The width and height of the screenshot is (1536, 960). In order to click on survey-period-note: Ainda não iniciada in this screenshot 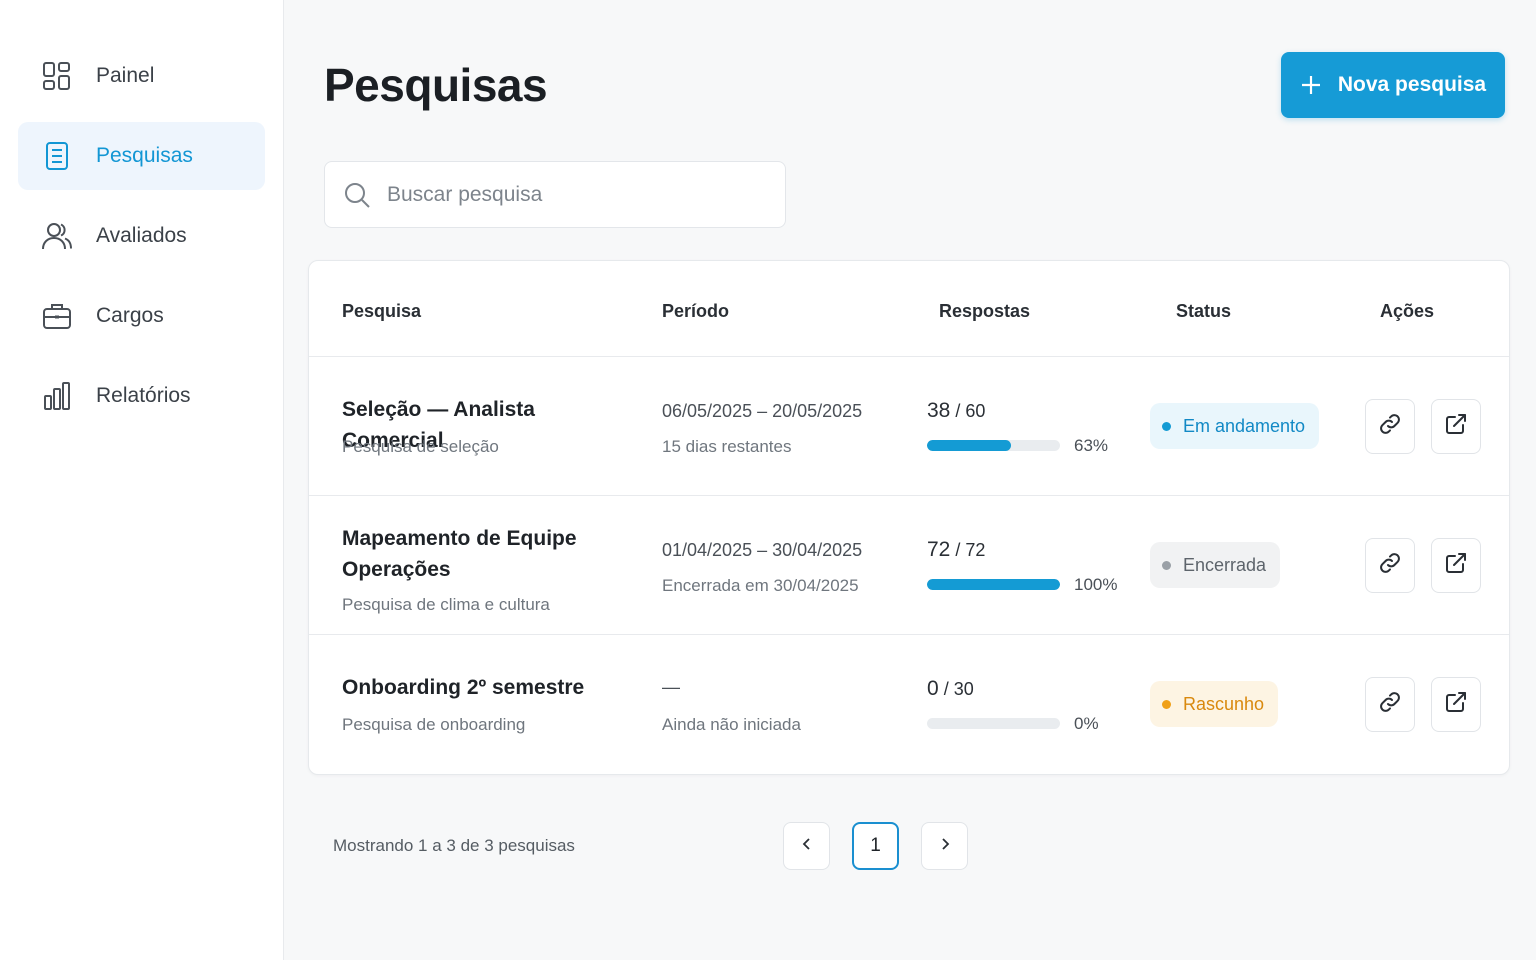, I will do `click(731, 724)`.